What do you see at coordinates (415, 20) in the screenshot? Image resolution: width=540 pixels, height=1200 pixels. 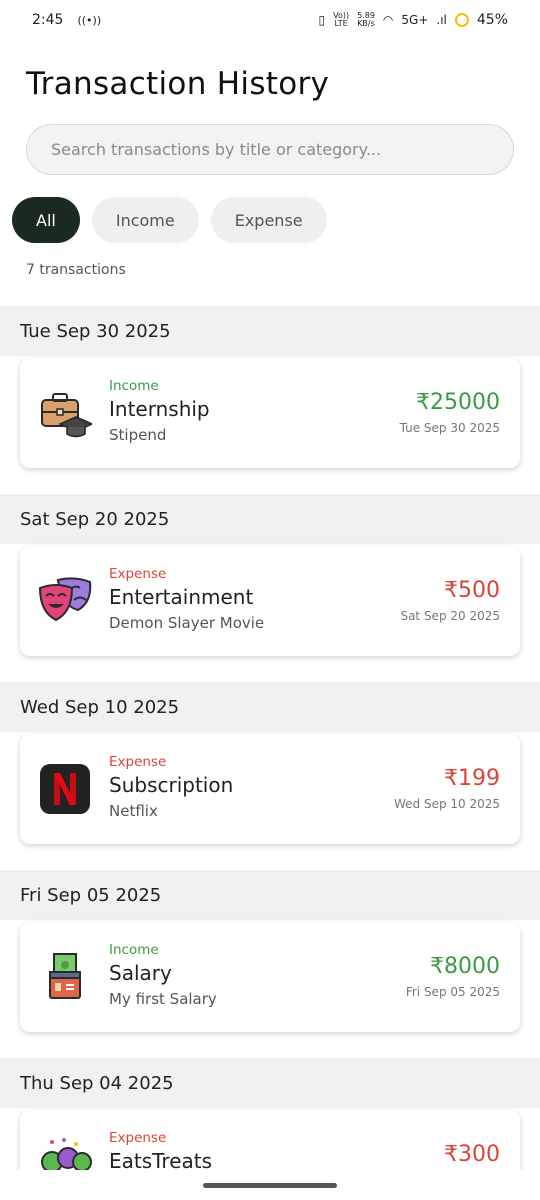 I see `network-type: 5G+` at bounding box center [415, 20].